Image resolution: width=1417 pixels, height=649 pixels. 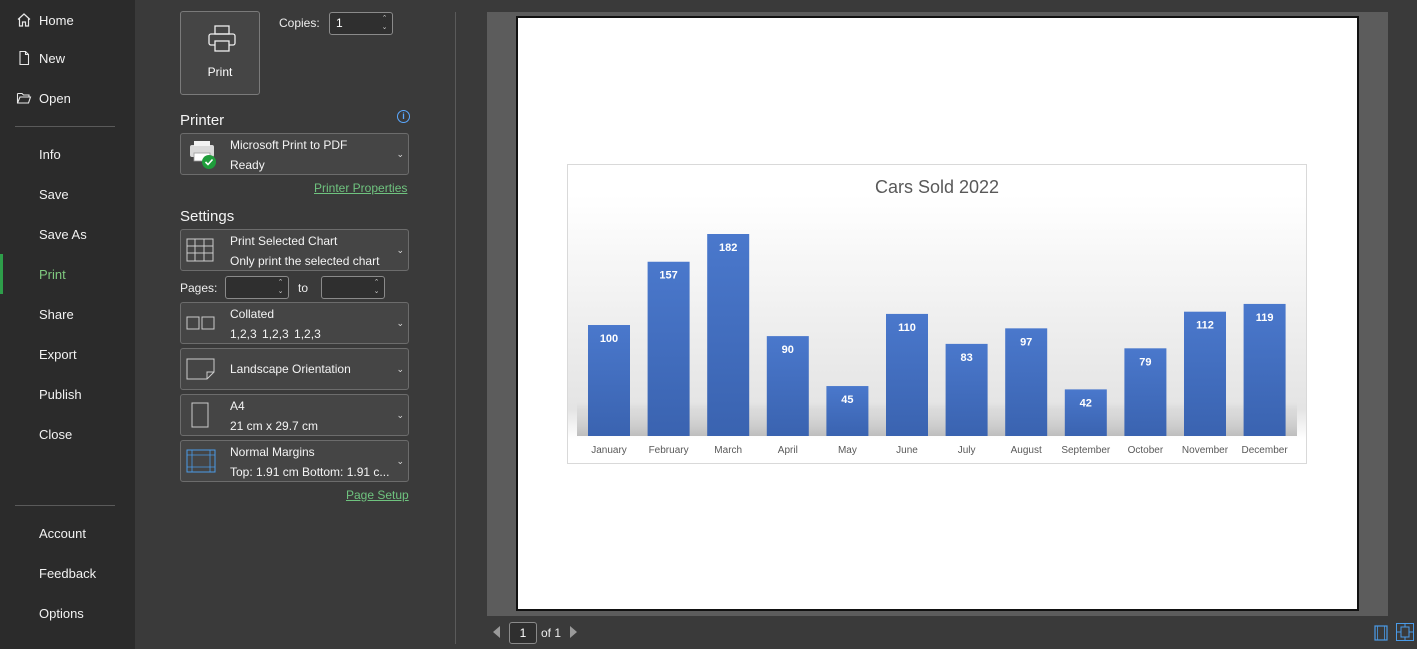 What do you see at coordinates (67, 58) in the screenshot?
I see `nav-new: New` at bounding box center [67, 58].